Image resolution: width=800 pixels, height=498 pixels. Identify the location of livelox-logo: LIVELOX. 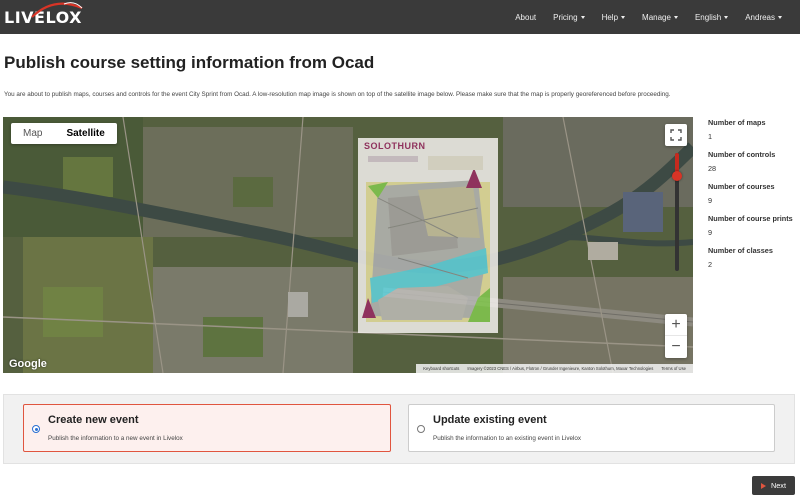
(43, 16).